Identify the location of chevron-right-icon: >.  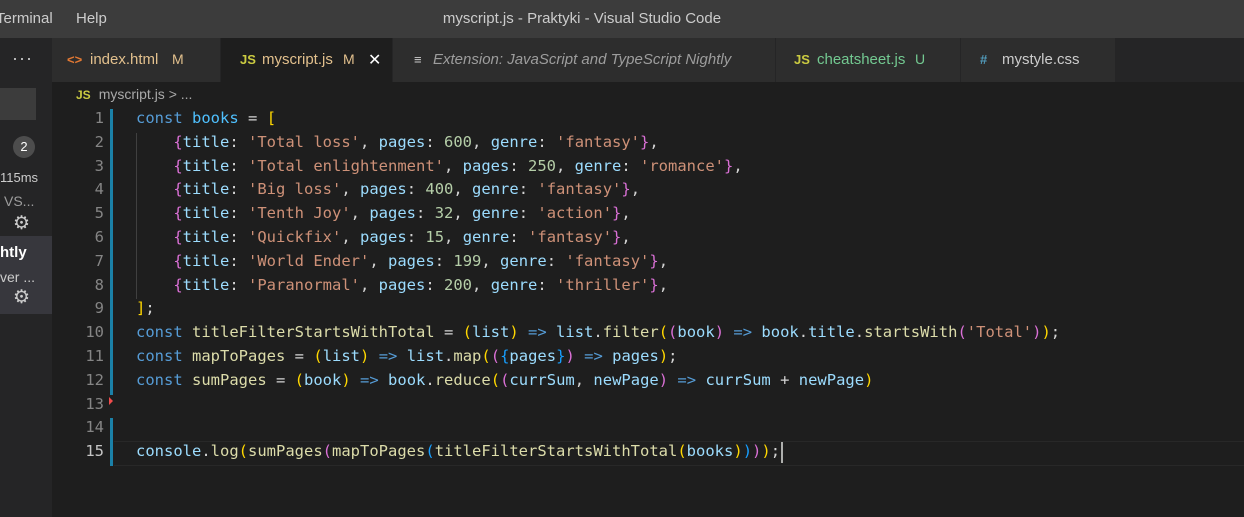
(172, 94).